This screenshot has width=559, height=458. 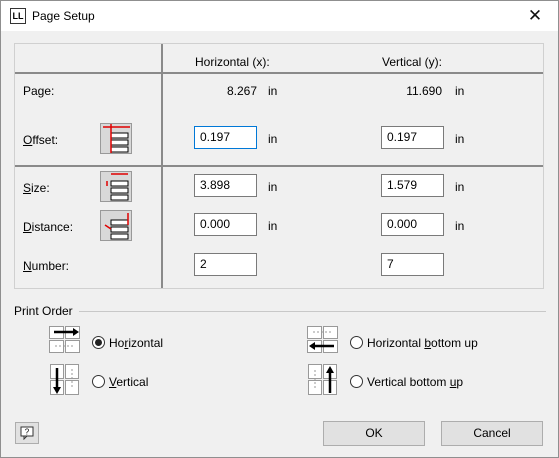 I want to click on distance-label: Distance:, so click(x=48, y=227).